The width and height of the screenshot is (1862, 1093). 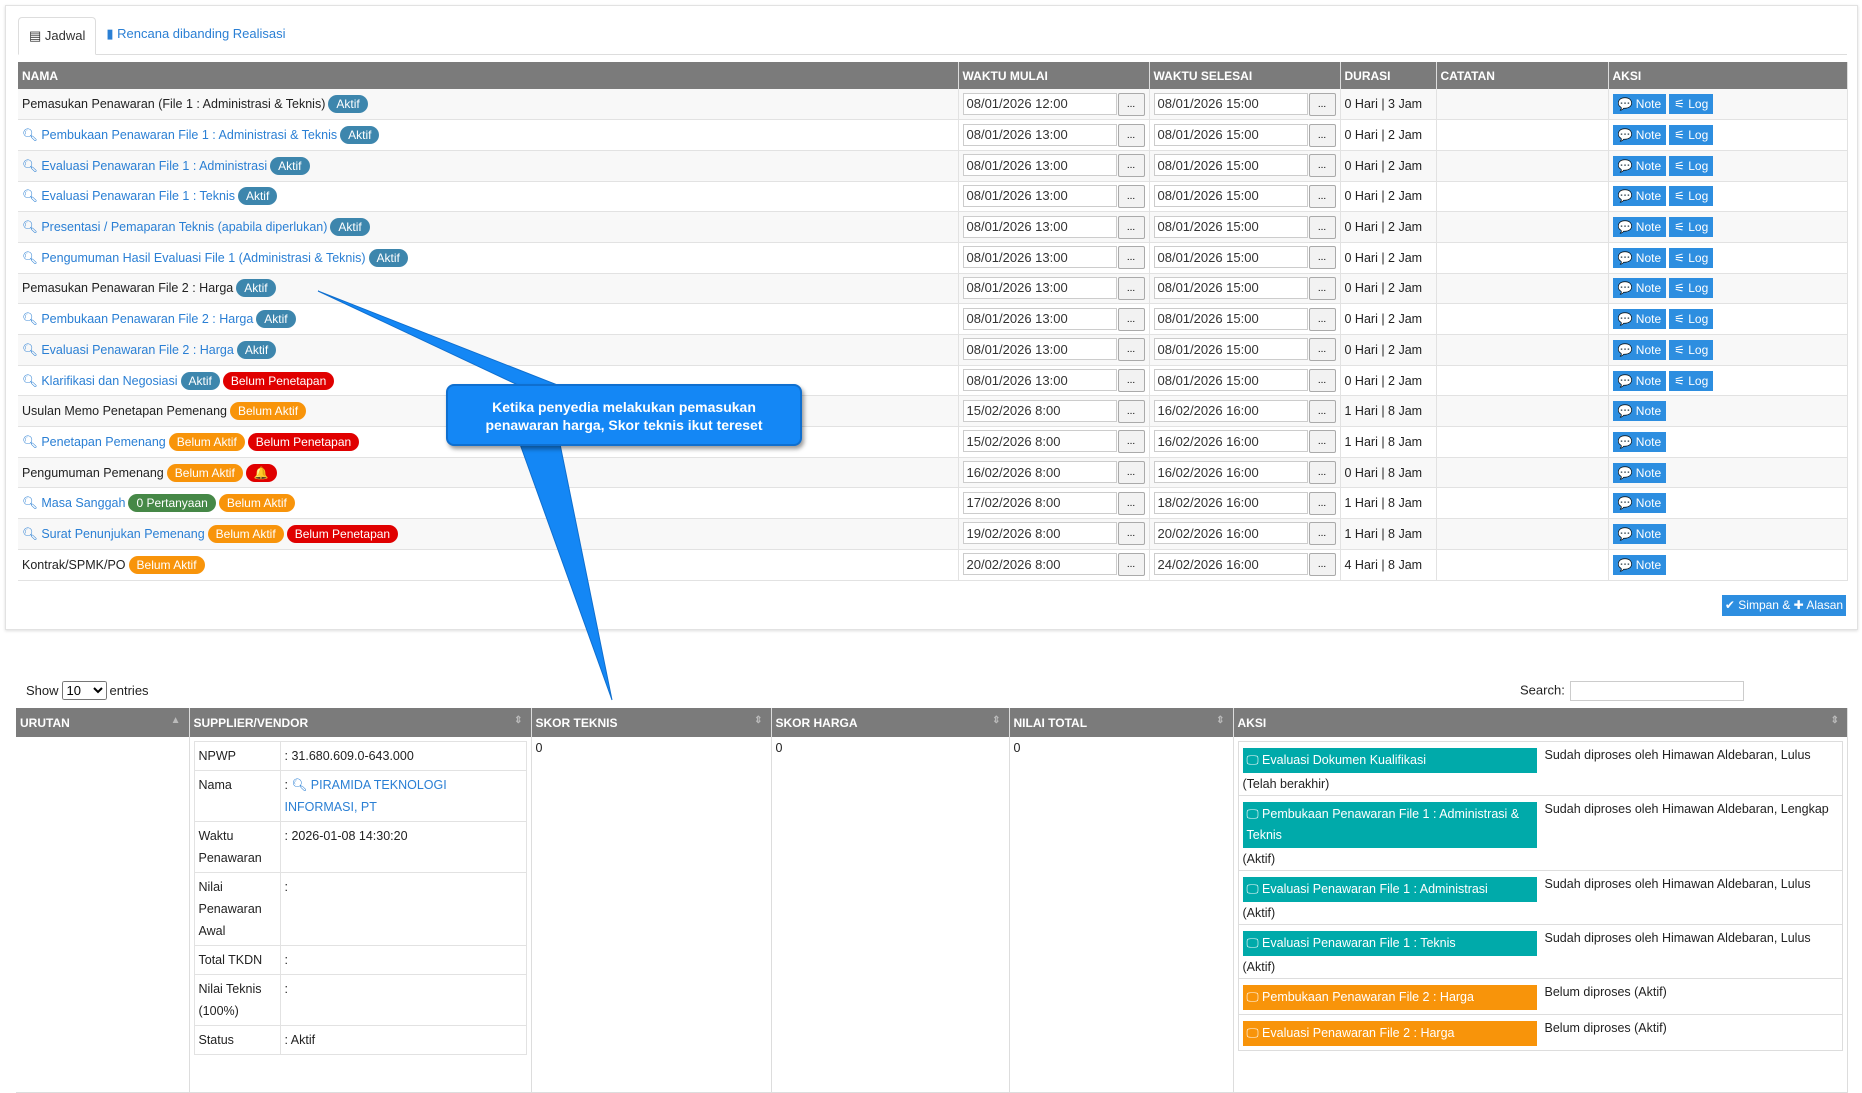 I want to click on col-nilai-total: NILAI TOTAL ⇕, so click(x=1121, y=722).